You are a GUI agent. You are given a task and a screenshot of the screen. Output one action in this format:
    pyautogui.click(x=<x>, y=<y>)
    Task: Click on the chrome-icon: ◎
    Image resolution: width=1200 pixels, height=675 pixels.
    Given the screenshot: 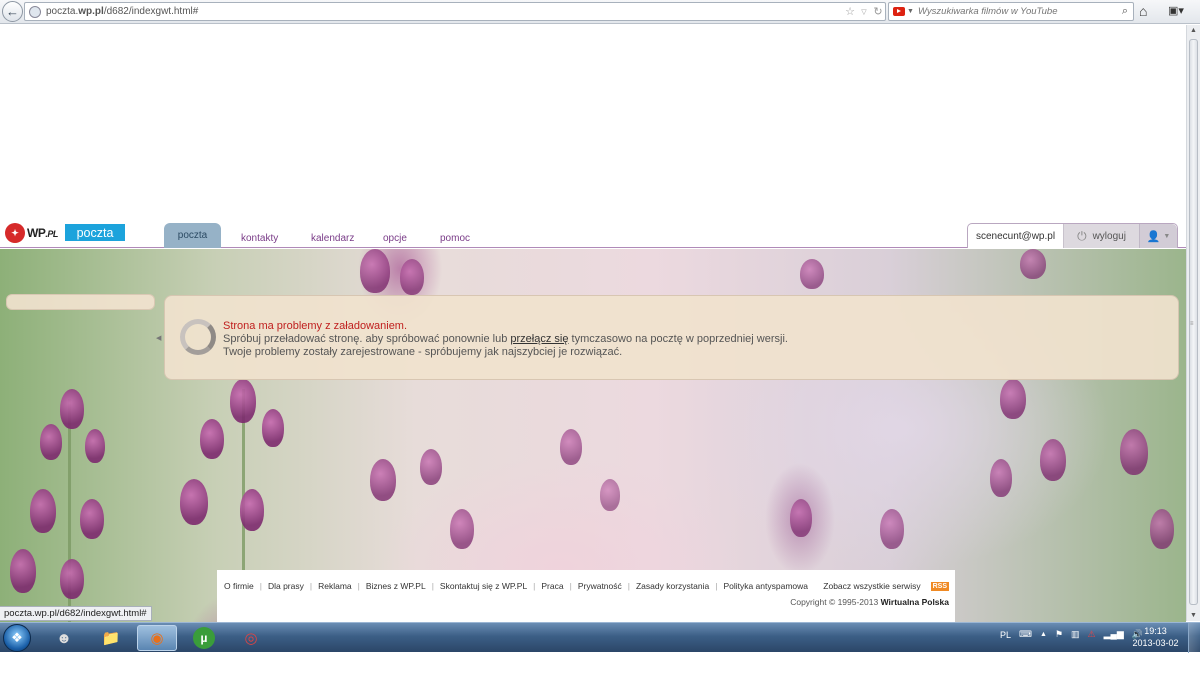 What is the action you would take?
    pyautogui.click(x=251, y=638)
    